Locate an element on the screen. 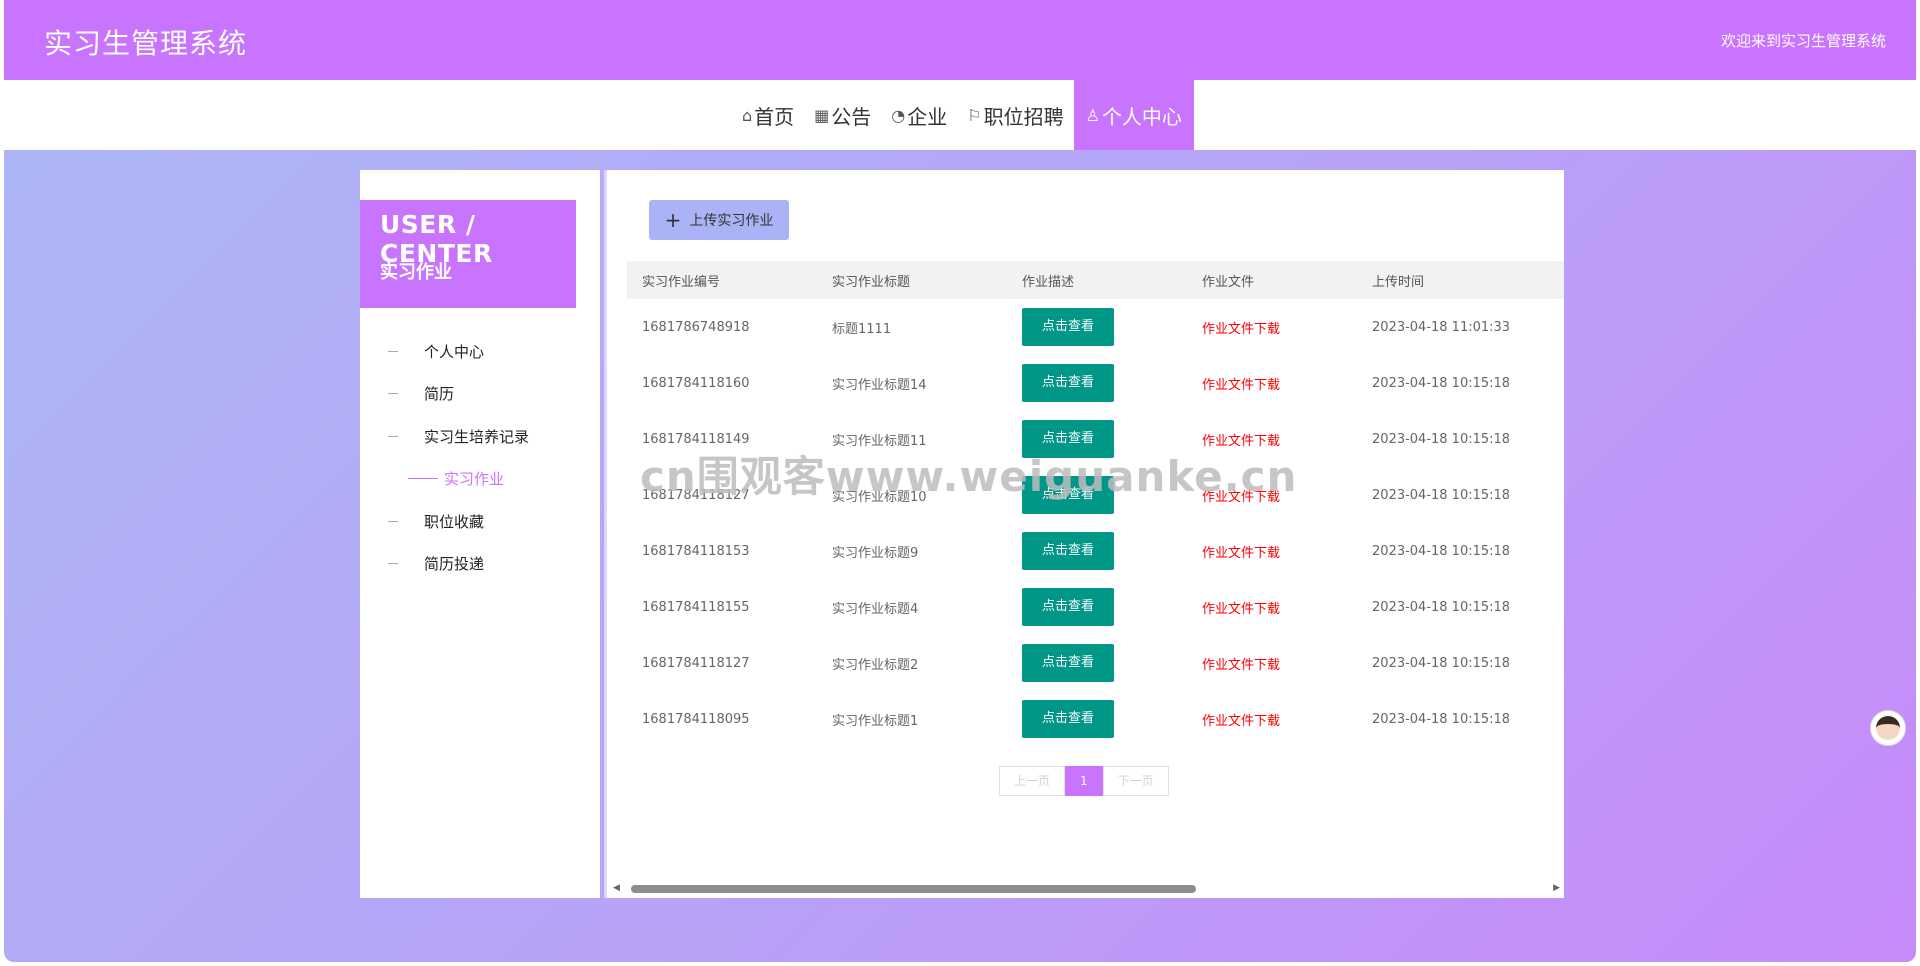 The width and height of the screenshot is (1920, 966). nav-item-user-center: ♙ 个人中心 is located at coordinates (1133, 115).